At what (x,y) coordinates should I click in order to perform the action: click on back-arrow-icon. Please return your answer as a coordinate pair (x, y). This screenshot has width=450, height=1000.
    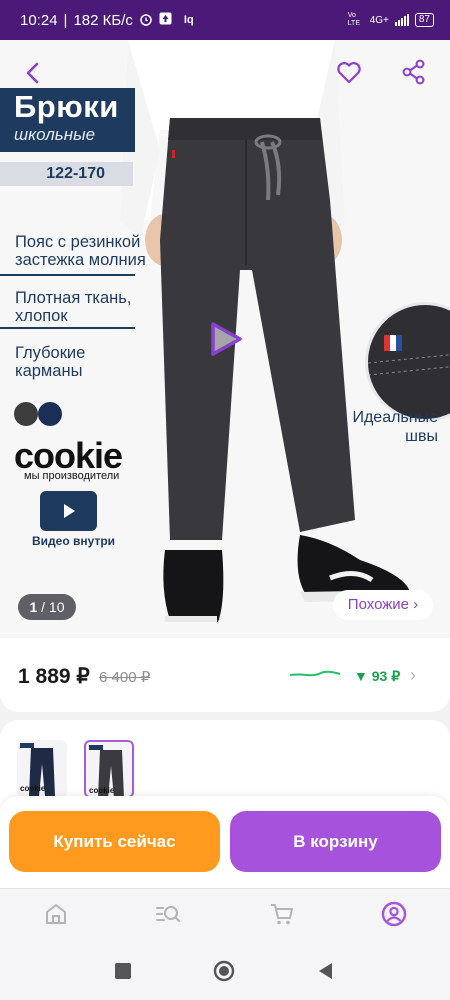
    Looking at the image, I should click on (32, 73).